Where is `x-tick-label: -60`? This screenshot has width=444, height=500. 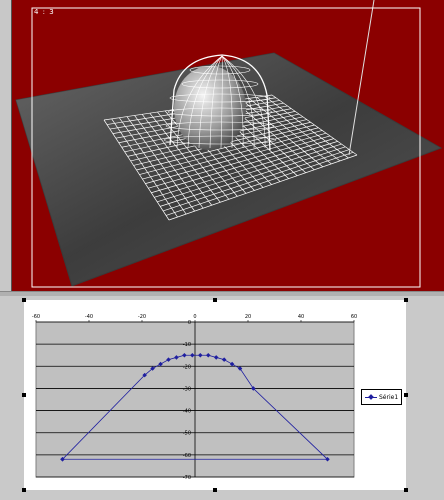 x-tick-label: -60 is located at coordinates (36, 317).